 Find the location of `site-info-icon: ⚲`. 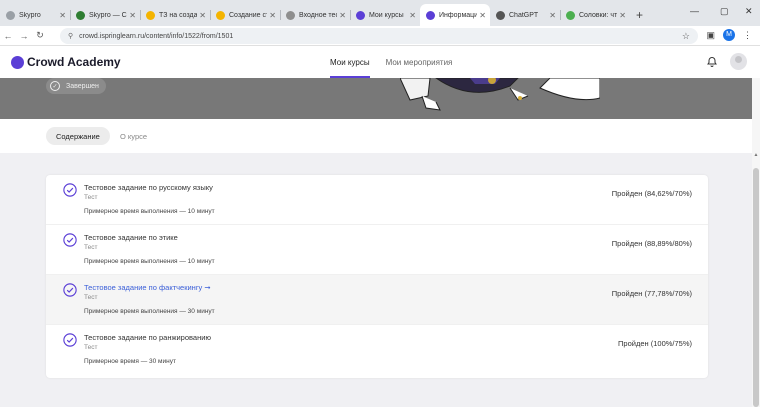

site-info-icon: ⚲ is located at coordinates (70, 36).